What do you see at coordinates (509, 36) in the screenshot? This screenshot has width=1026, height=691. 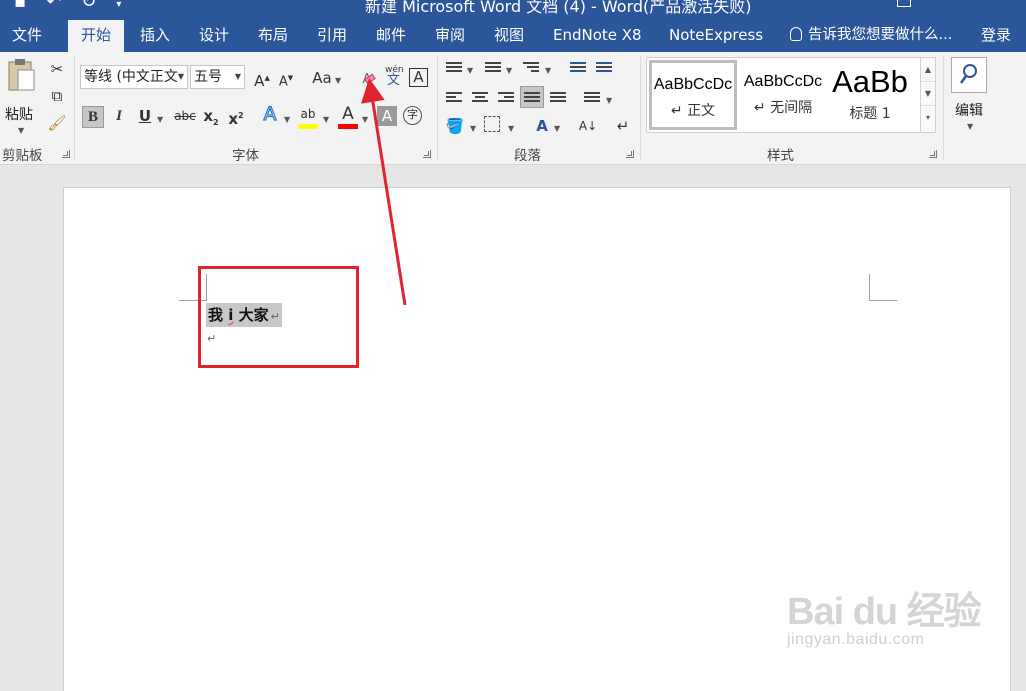 I see `tab-view: 视图` at bounding box center [509, 36].